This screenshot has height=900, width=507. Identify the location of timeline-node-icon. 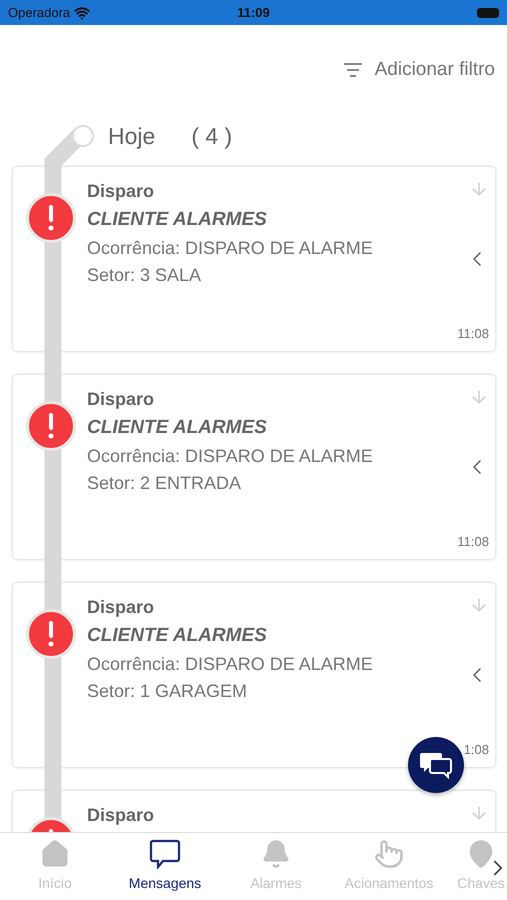
(83, 136).